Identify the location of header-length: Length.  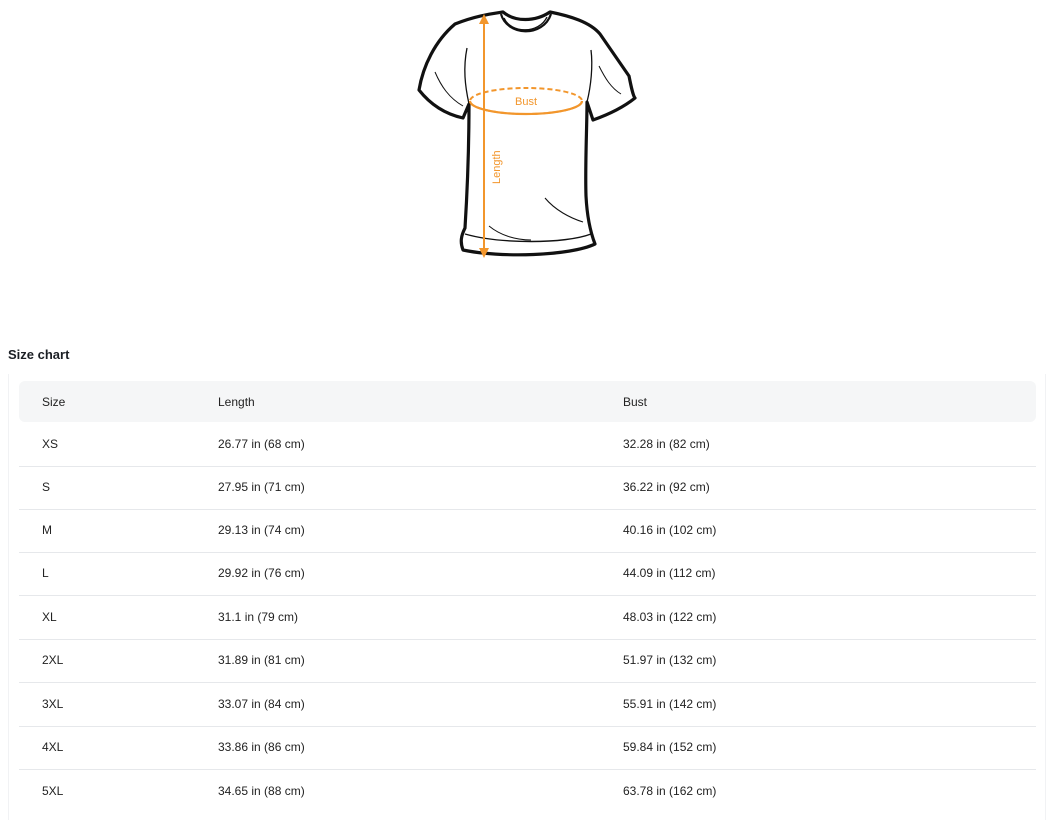
(236, 402).